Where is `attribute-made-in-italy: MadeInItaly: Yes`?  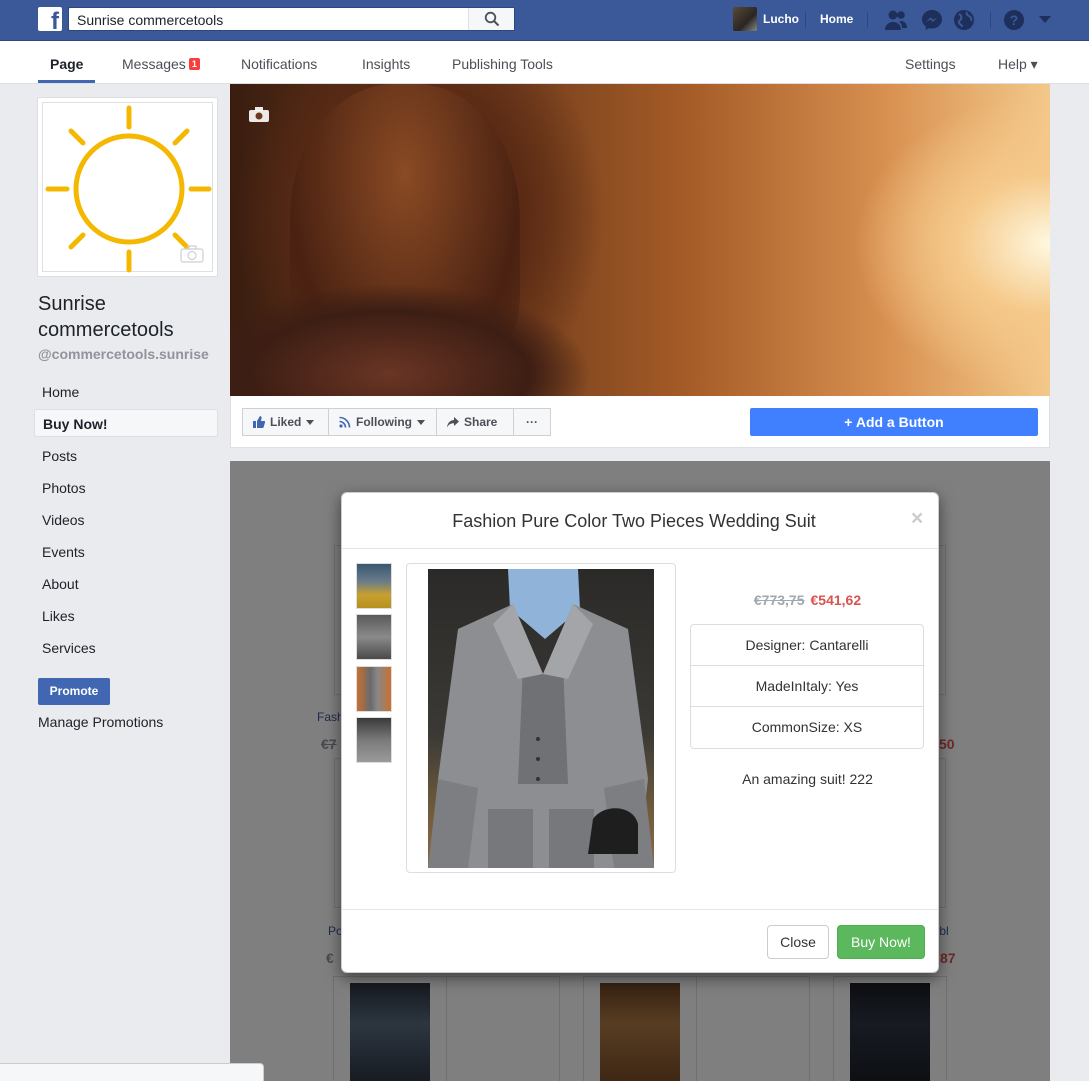 attribute-made-in-italy: MadeInItaly: Yes is located at coordinates (807, 686).